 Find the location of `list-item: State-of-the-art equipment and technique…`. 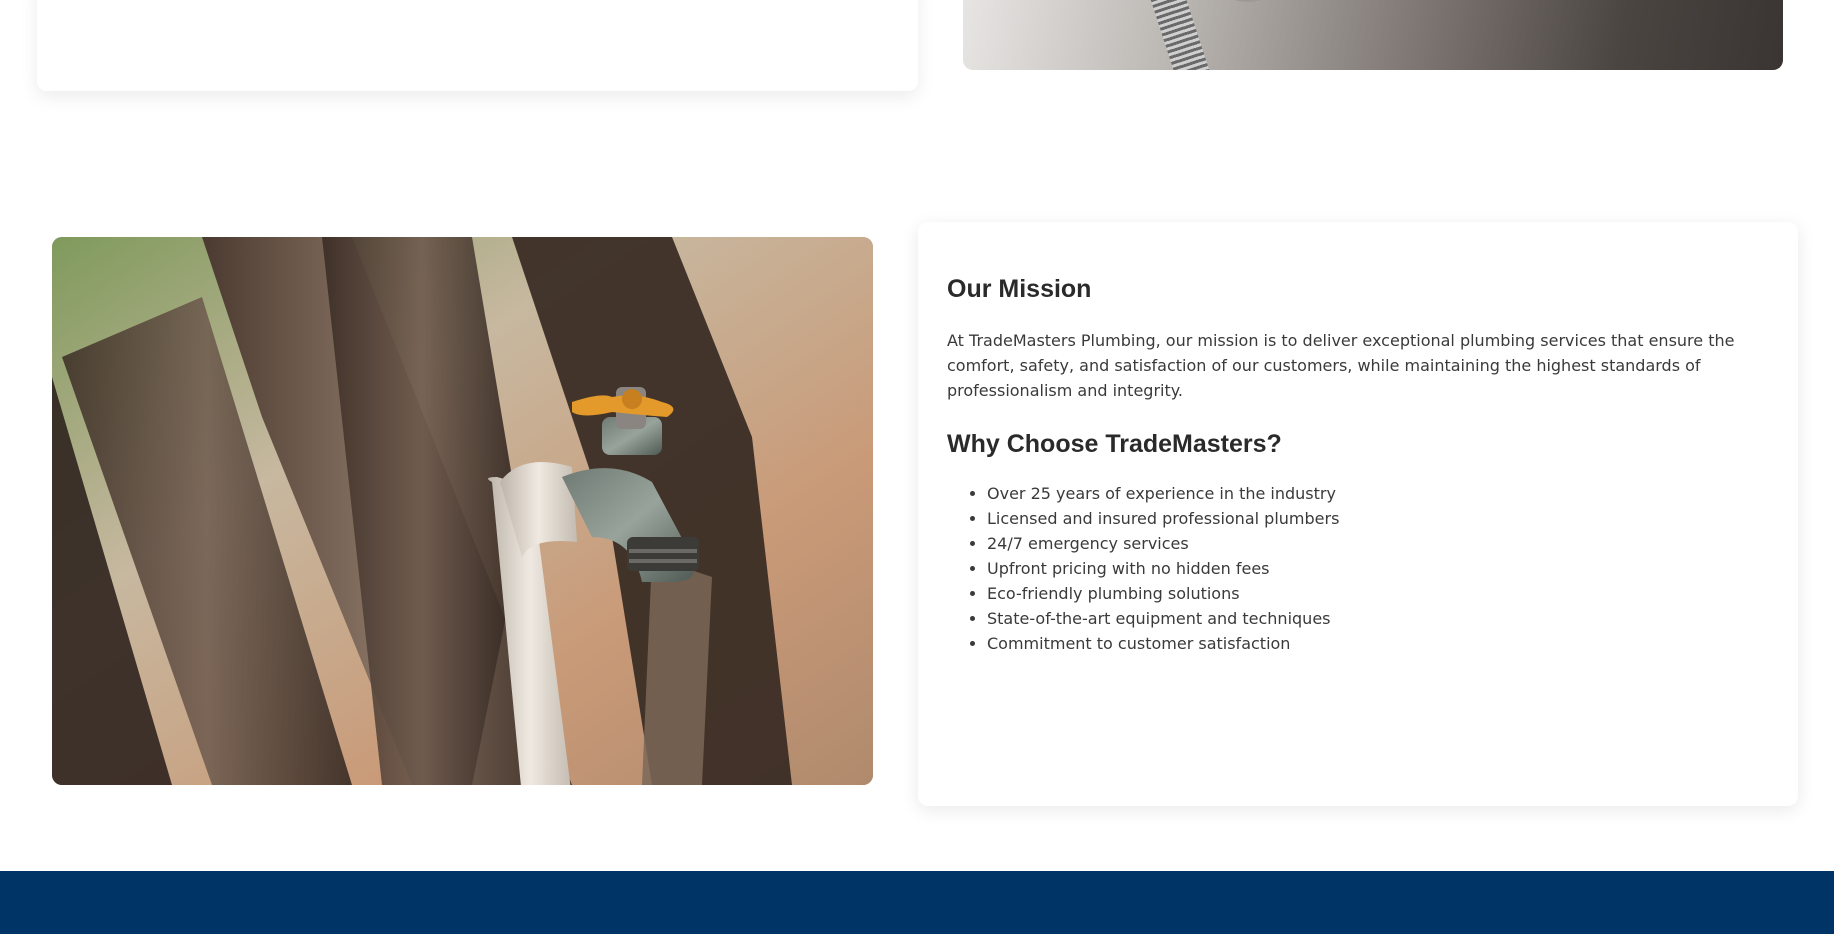

list-item: State-of-the-art equipment and technique… is located at coordinates (1377, 618).